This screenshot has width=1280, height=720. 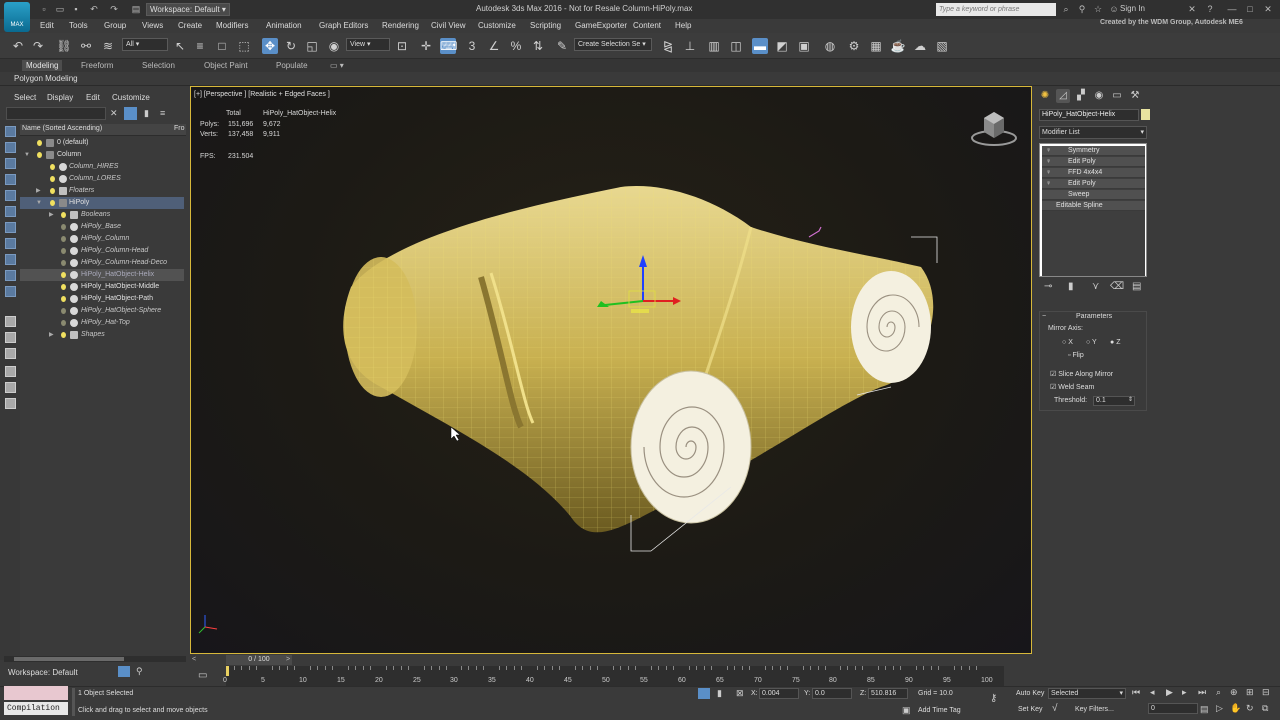 I want to click on parameters-title: Parameters, so click(x=1094, y=316).